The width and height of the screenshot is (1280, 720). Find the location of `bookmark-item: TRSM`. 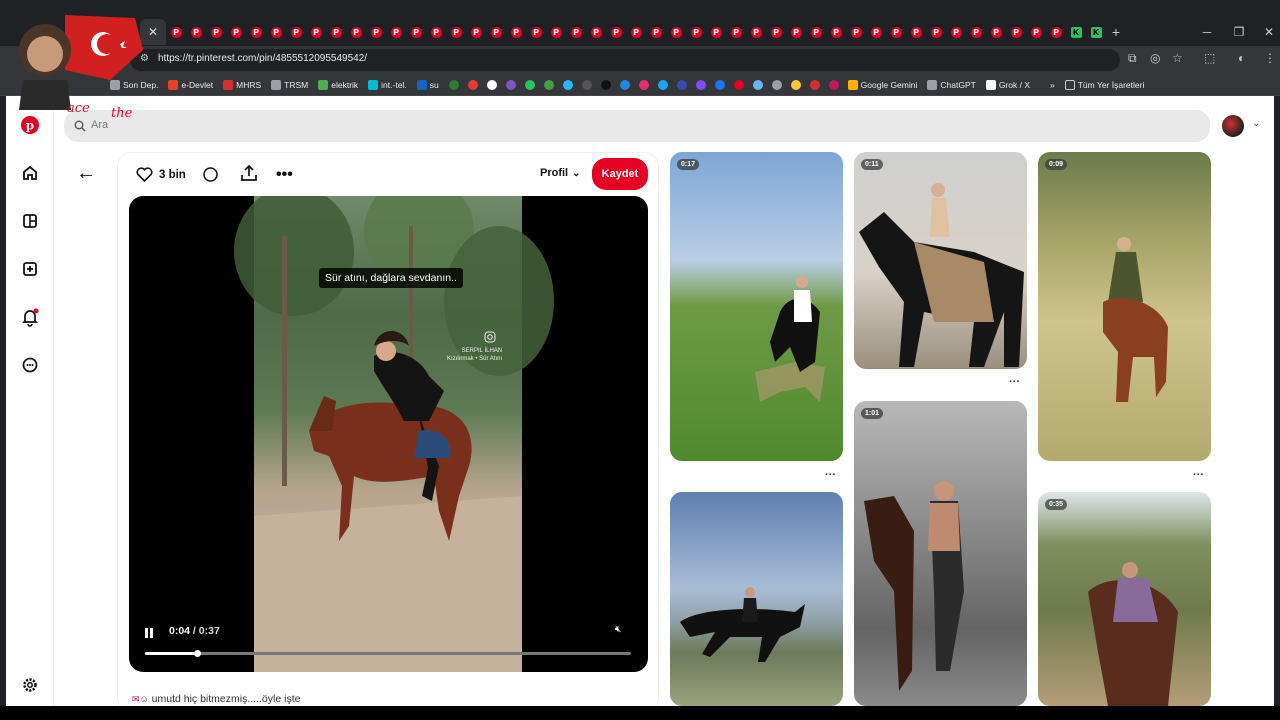

bookmark-item: TRSM is located at coordinates (289, 84).